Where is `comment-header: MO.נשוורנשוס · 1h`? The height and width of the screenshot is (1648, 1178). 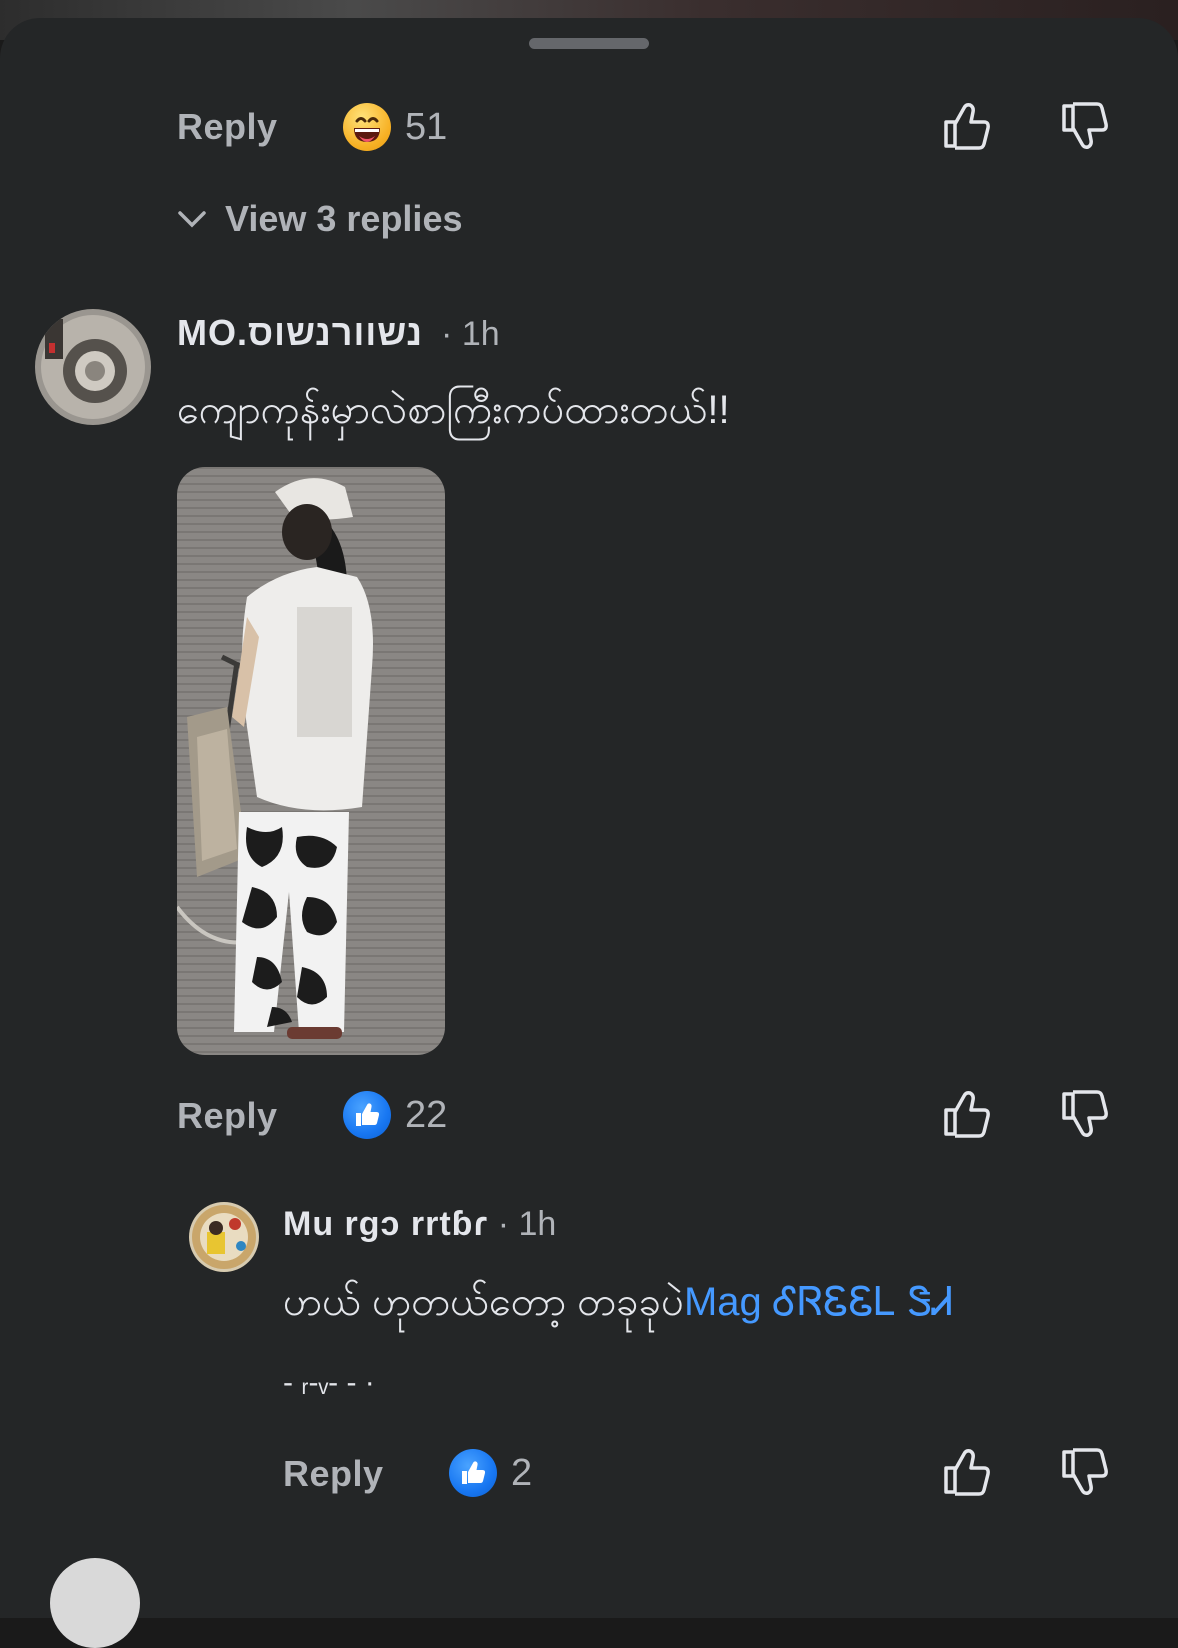 comment-header: MO.נשוורנשוס · 1h is located at coordinates (338, 333).